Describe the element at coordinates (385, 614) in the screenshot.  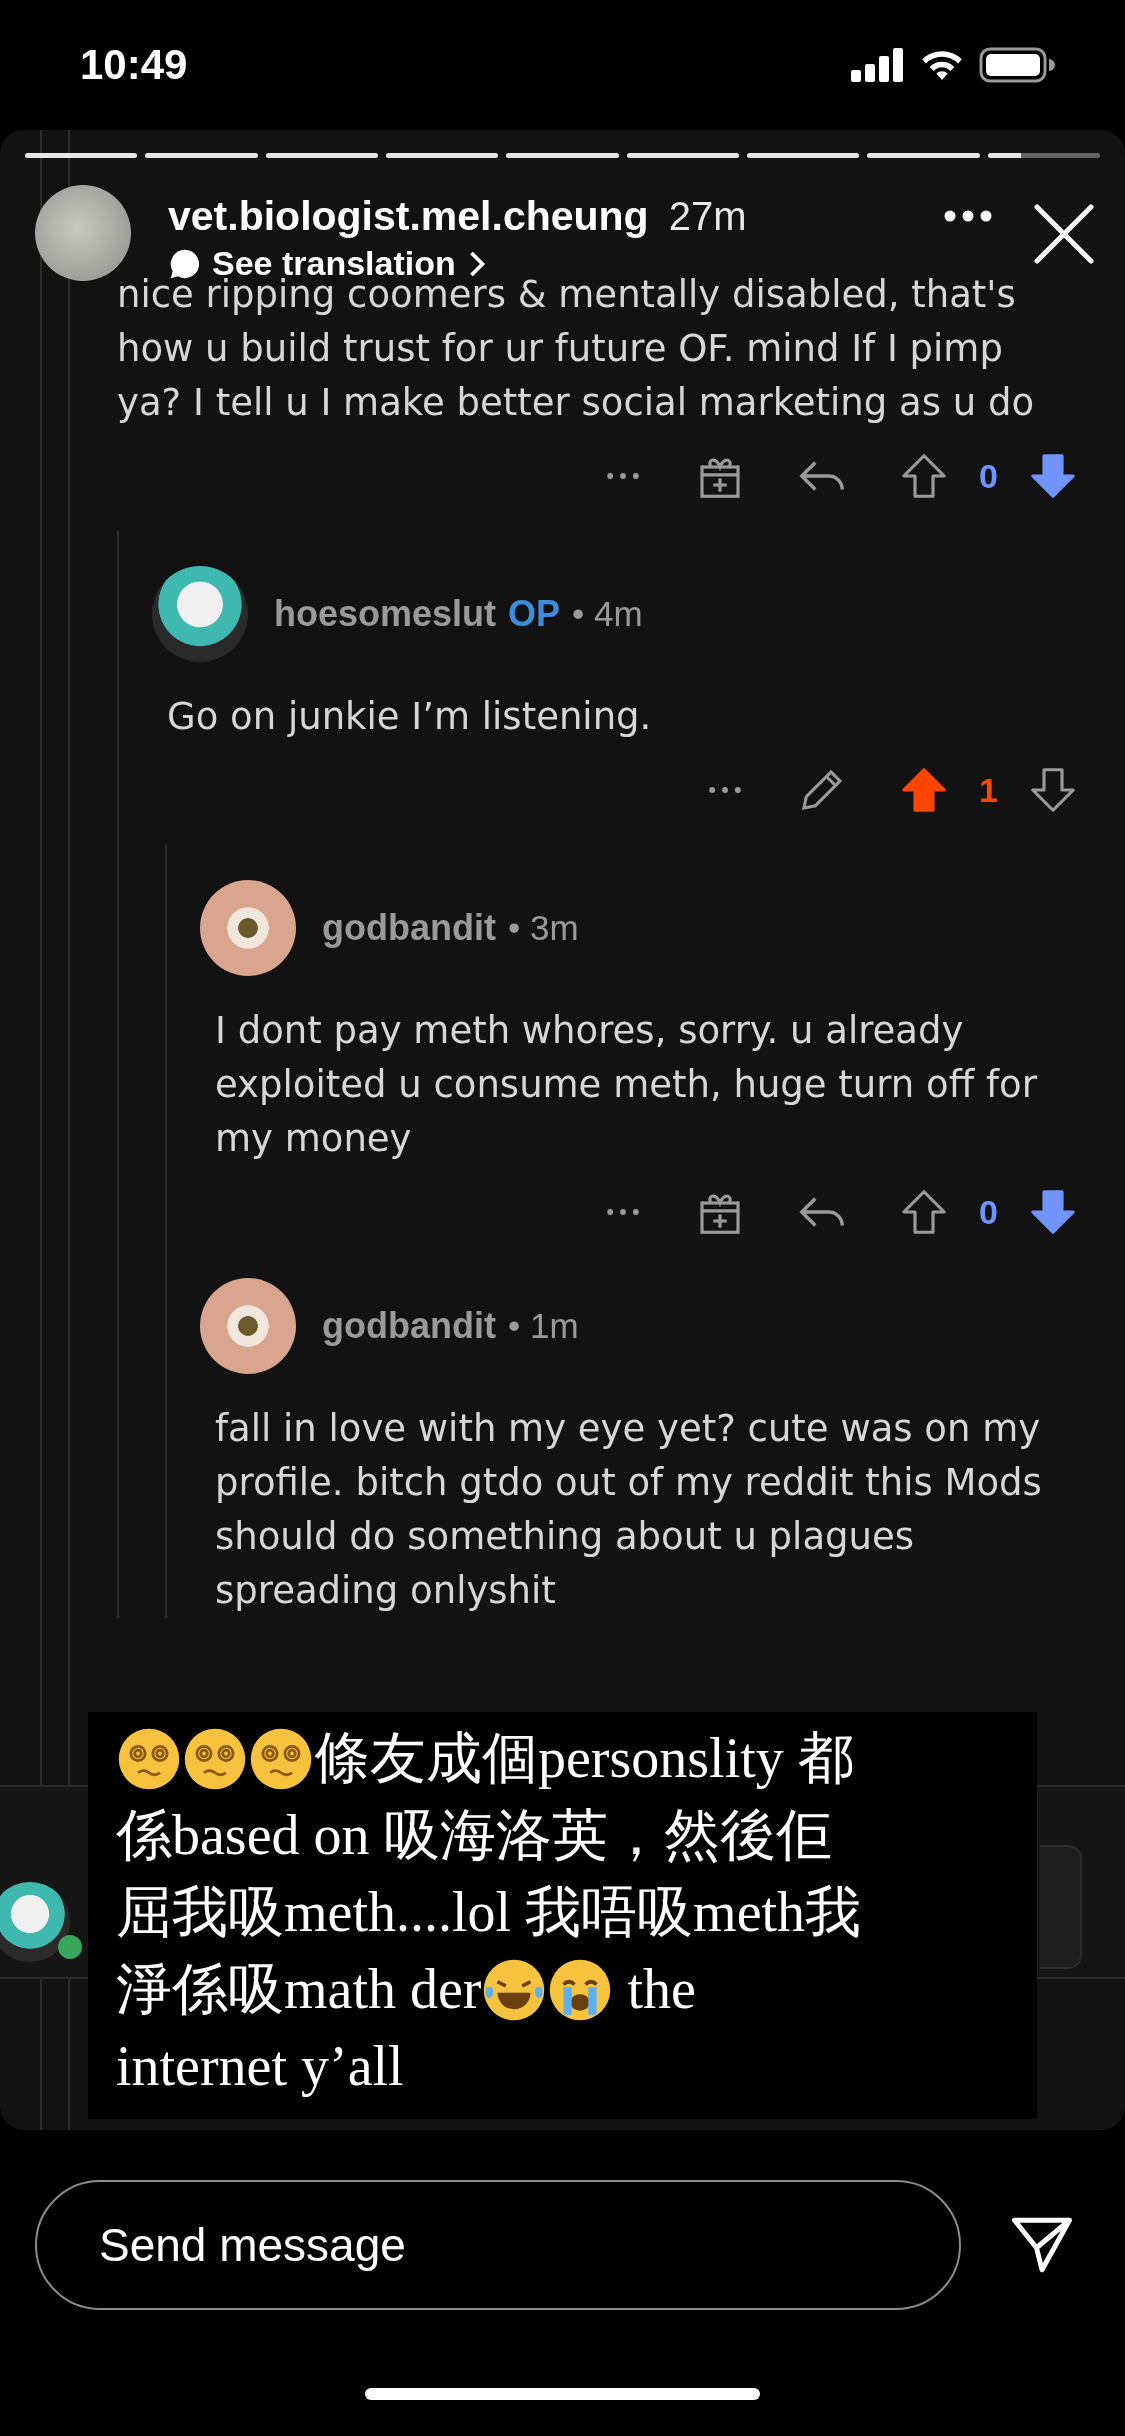
I see `username: hoesomeslut` at that location.